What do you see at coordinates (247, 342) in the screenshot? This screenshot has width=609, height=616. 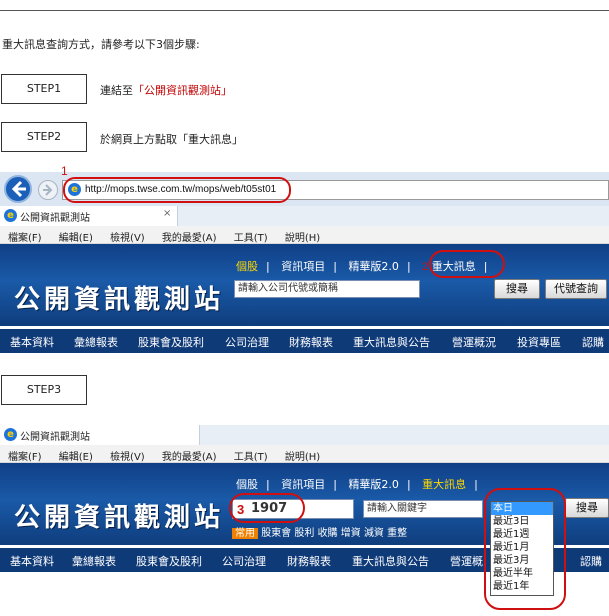 I see `nav-governance: 公司治理` at bounding box center [247, 342].